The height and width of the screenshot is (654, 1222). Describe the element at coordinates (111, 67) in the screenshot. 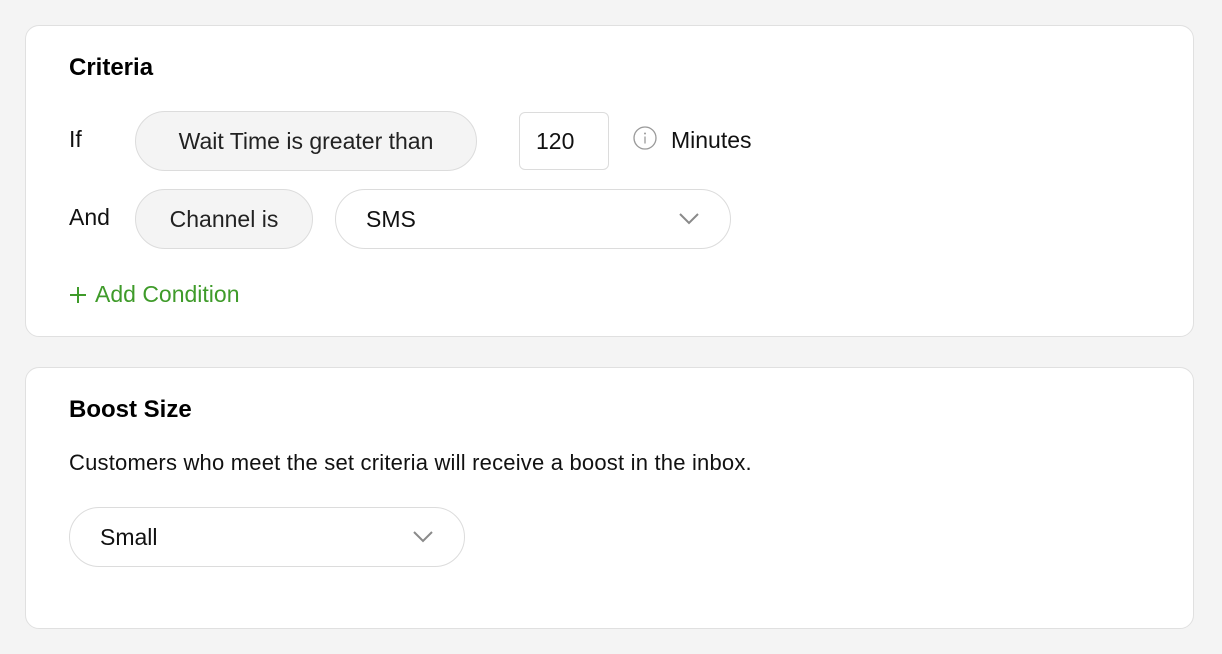

I see `criteria-title: Criteria` at that location.